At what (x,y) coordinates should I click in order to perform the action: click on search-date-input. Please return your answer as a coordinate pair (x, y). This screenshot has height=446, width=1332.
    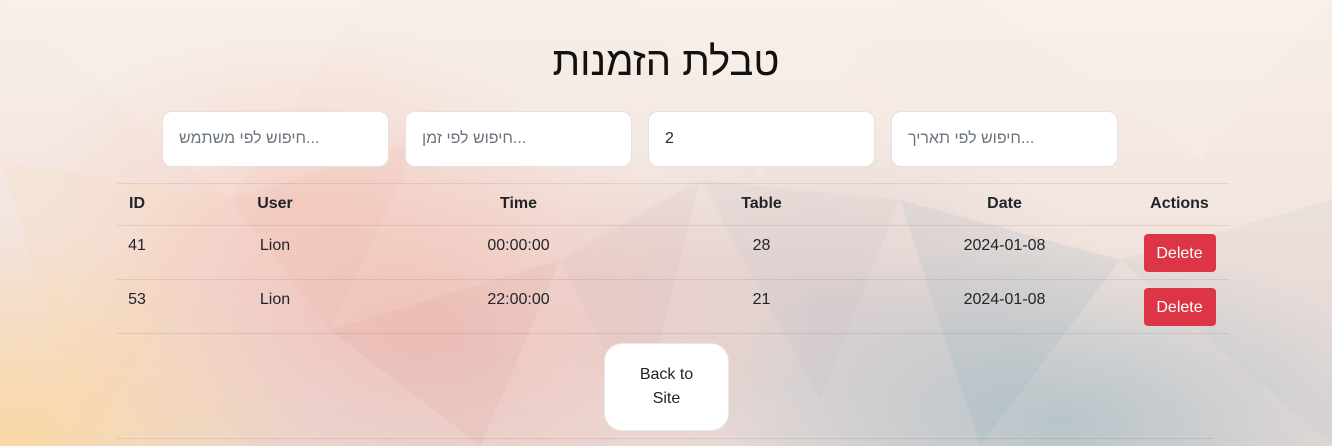
    Looking at the image, I should click on (1004, 139).